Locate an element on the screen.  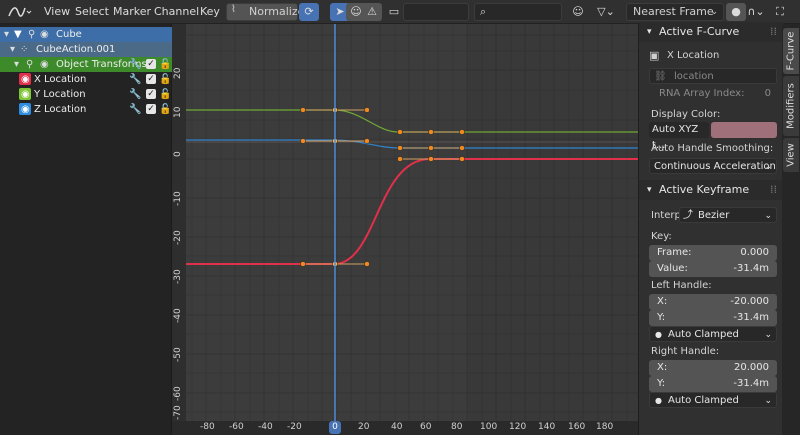
channel-group-row: ▾ ⚲ ◉ Object Transforms 🔧 ✓ 🔓 is located at coordinates (86, 64).